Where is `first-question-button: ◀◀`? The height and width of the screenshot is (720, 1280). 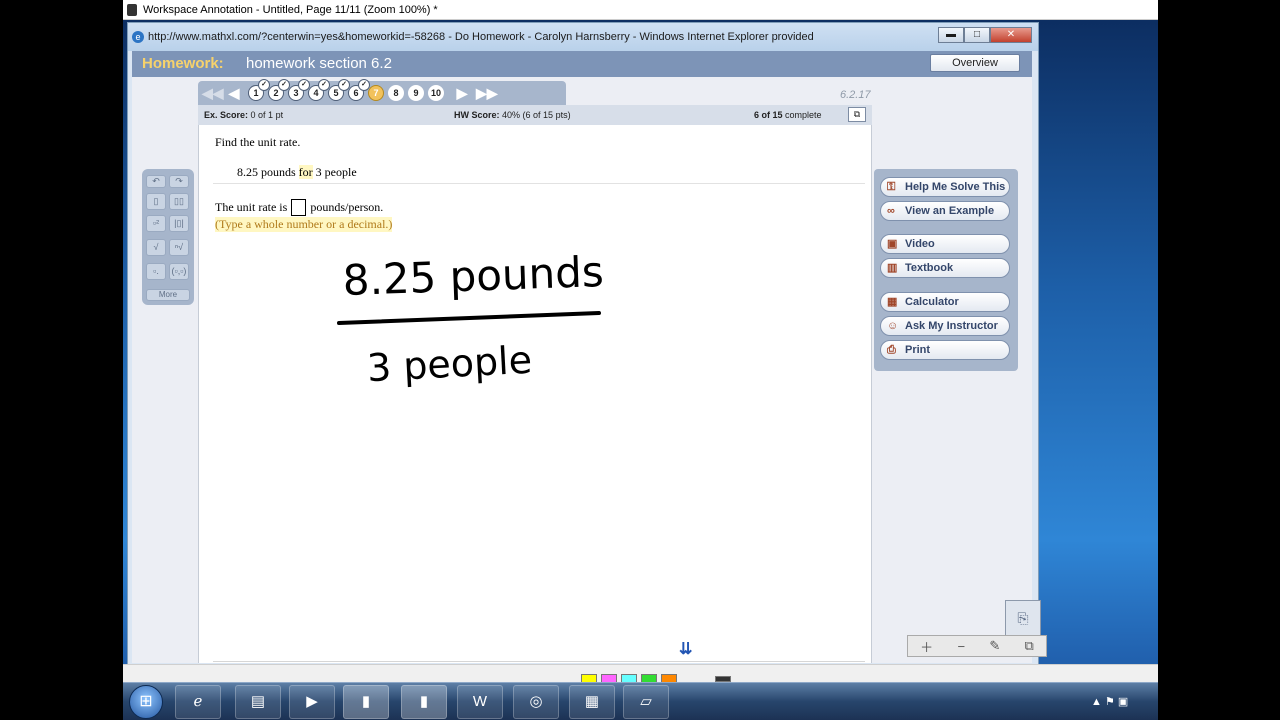
first-question-button: ◀◀ is located at coordinates (213, 93).